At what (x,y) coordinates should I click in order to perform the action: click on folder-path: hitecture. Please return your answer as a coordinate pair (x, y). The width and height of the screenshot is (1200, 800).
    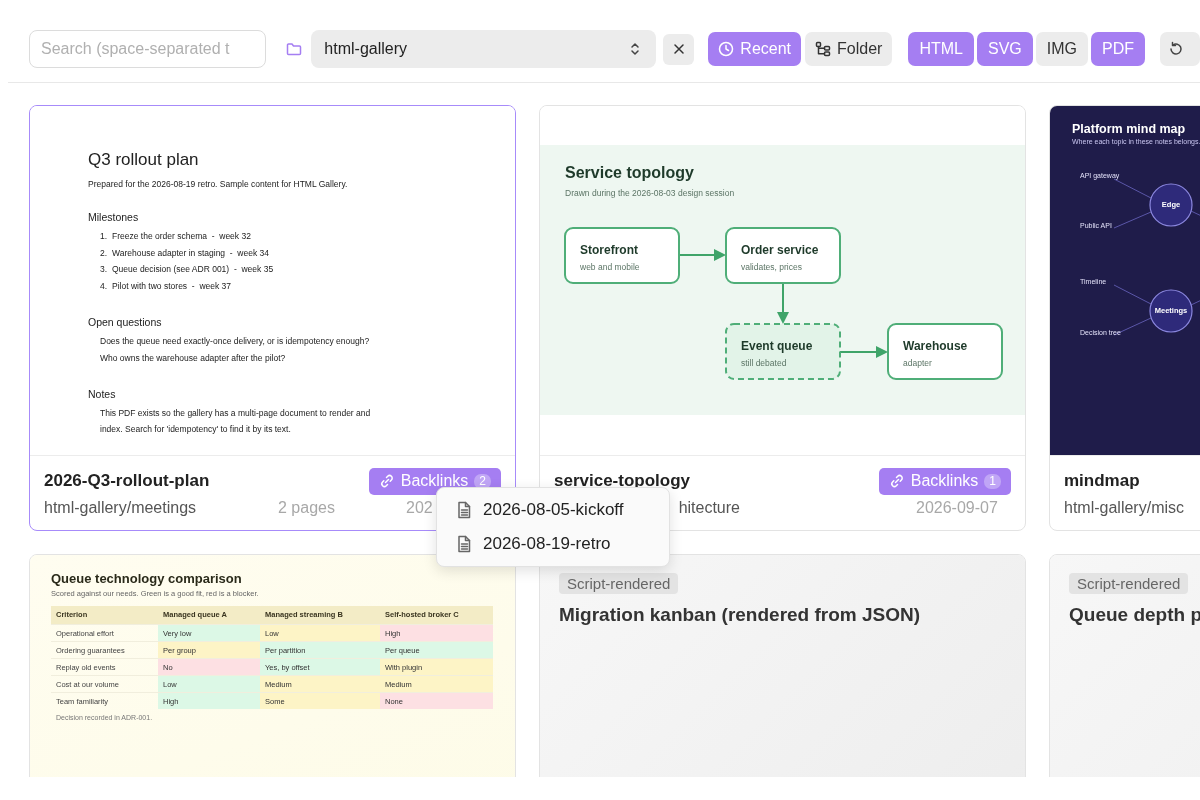
    Looking at the image, I should click on (709, 507).